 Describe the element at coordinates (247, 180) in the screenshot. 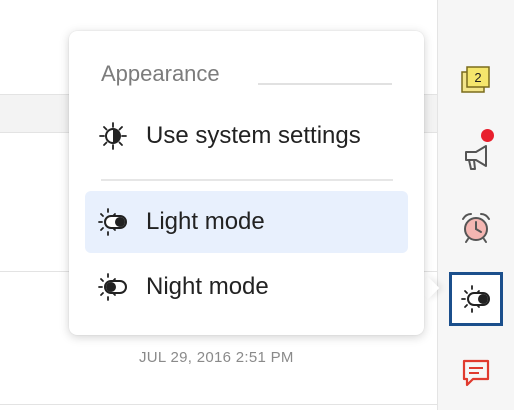

I see `menu-divider` at that location.